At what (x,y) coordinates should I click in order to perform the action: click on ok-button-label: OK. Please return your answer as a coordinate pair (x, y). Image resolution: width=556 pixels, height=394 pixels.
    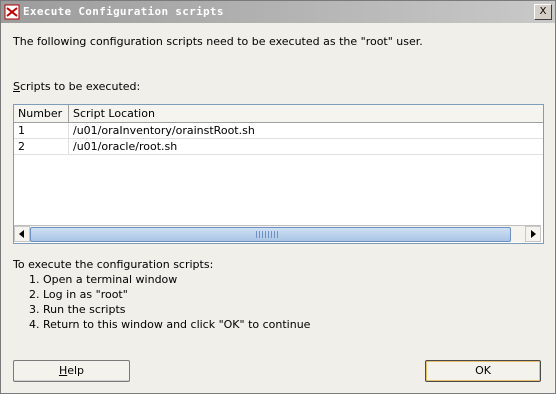
    Looking at the image, I should click on (483, 370).